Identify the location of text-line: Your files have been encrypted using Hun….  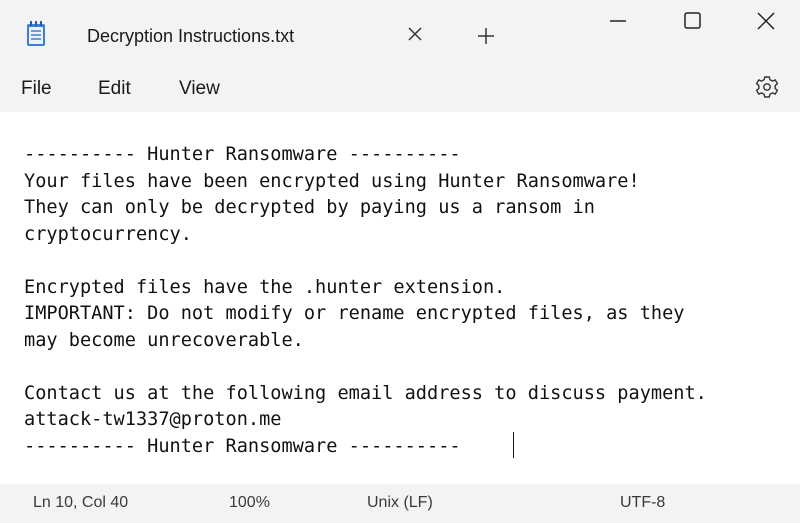
(332, 181).